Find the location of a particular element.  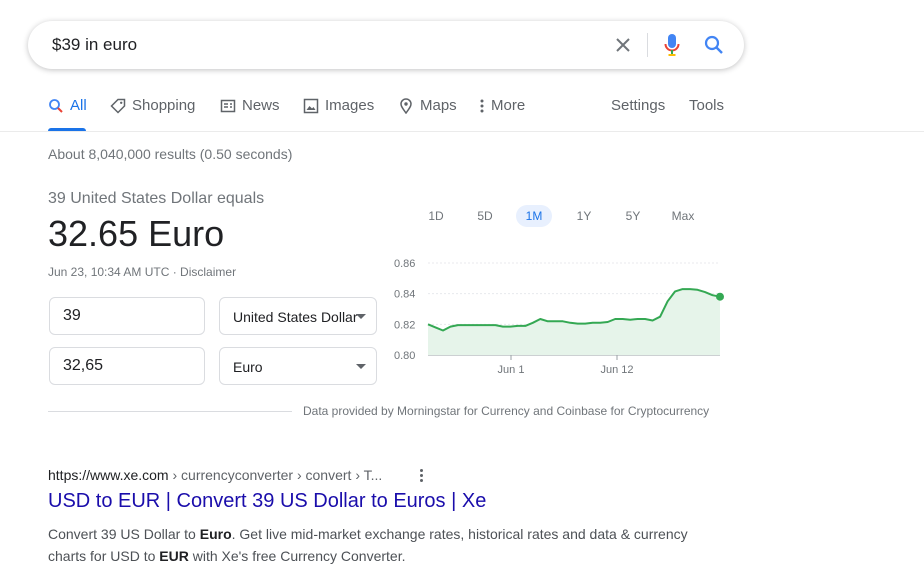

tab-maps: Maps is located at coordinates (427, 105).